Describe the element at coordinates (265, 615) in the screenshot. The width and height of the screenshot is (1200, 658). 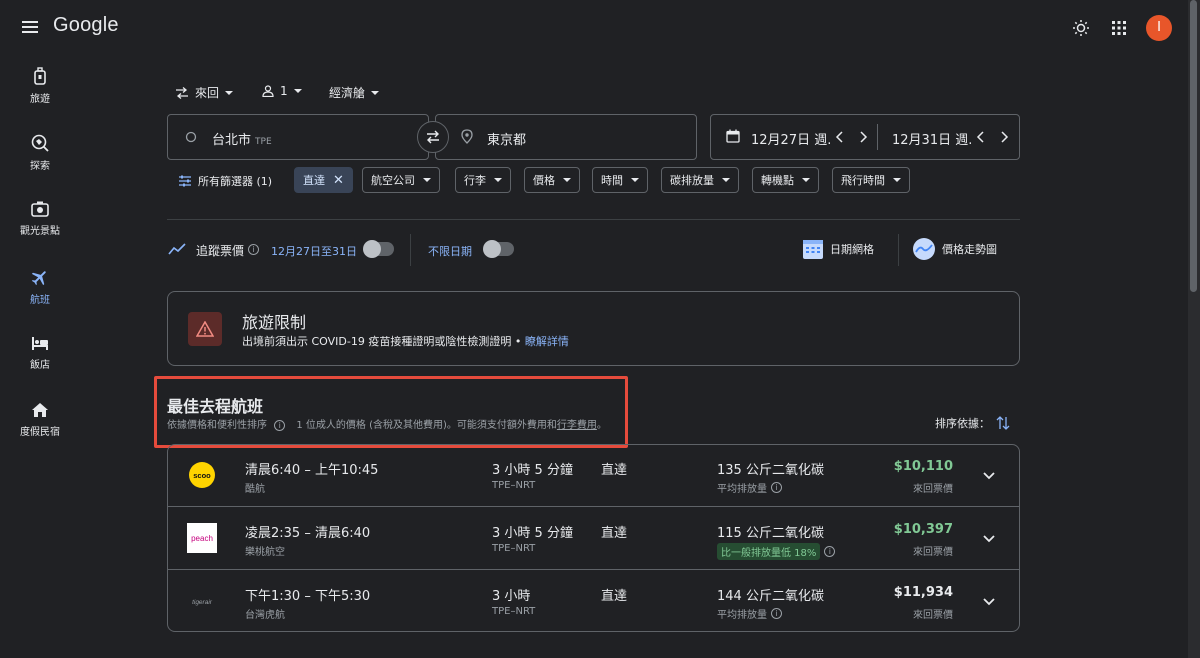
I see `airline-name: 台灣虎航` at that location.